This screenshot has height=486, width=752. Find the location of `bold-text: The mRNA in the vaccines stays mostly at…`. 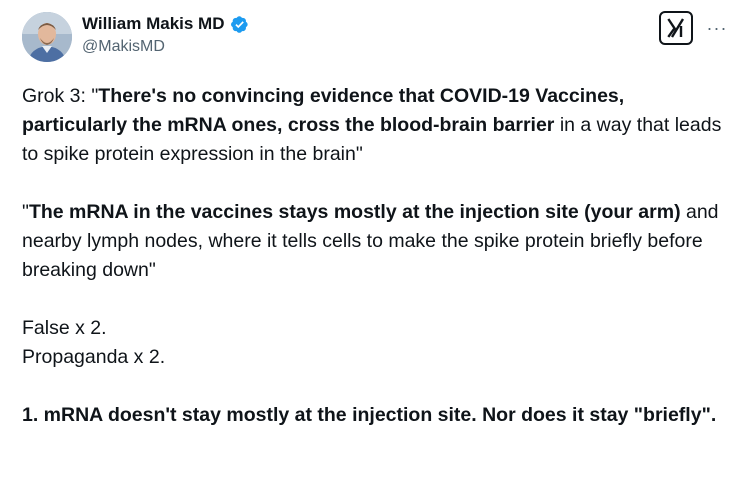

bold-text: The mRNA in the vaccines stays mostly at… is located at coordinates (354, 212).